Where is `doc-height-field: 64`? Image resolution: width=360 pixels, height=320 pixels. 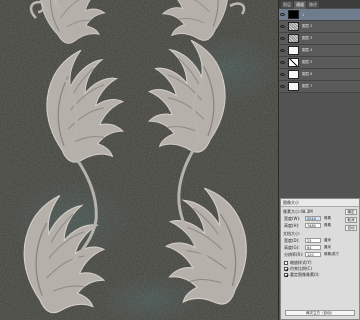
doc-height-field: 64 is located at coordinates (313, 247).